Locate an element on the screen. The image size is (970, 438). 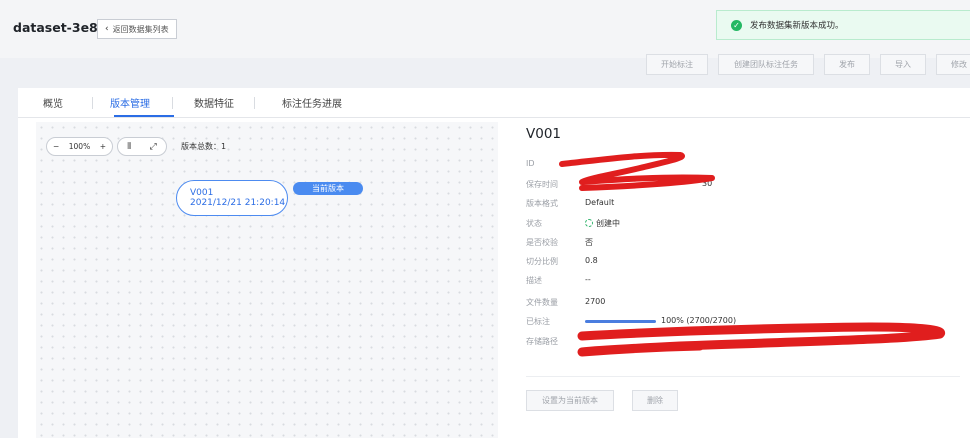
split-label: 切分比例 is located at coordinates (542, 261).